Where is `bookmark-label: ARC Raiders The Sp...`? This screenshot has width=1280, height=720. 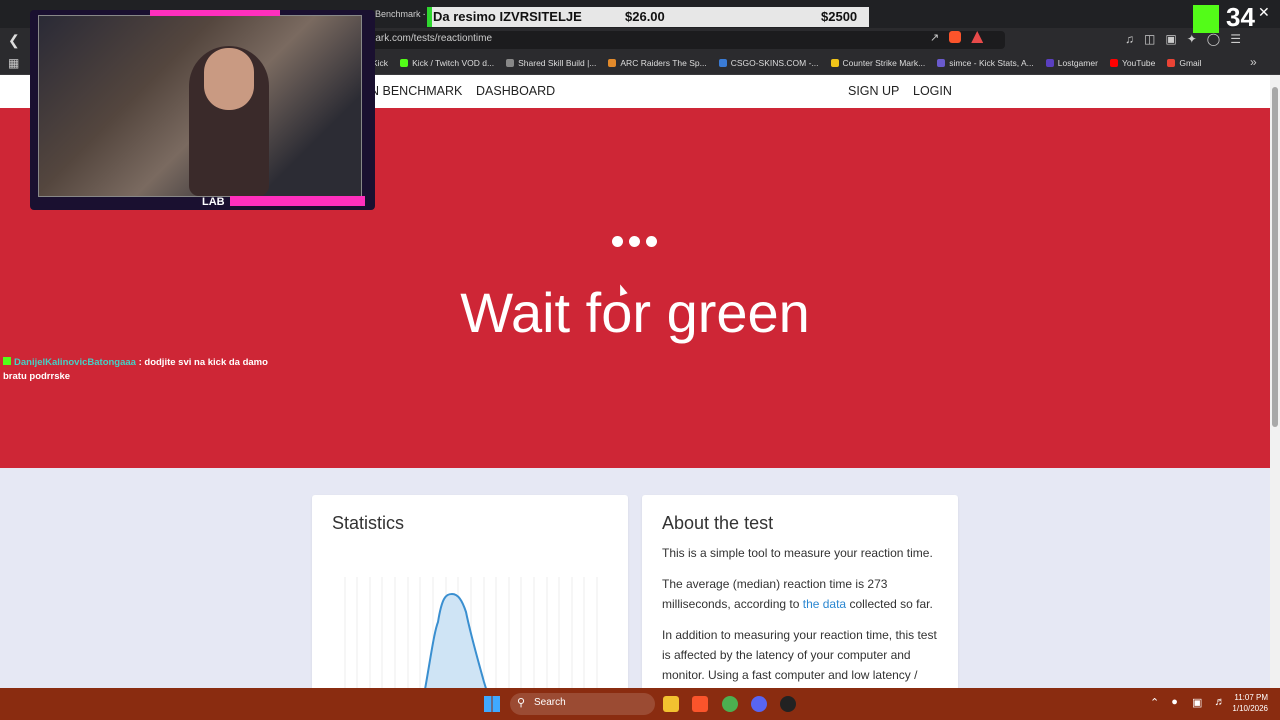
bookmark-label: ARC Raiders The Sp... is located at coordinates (663, 63).